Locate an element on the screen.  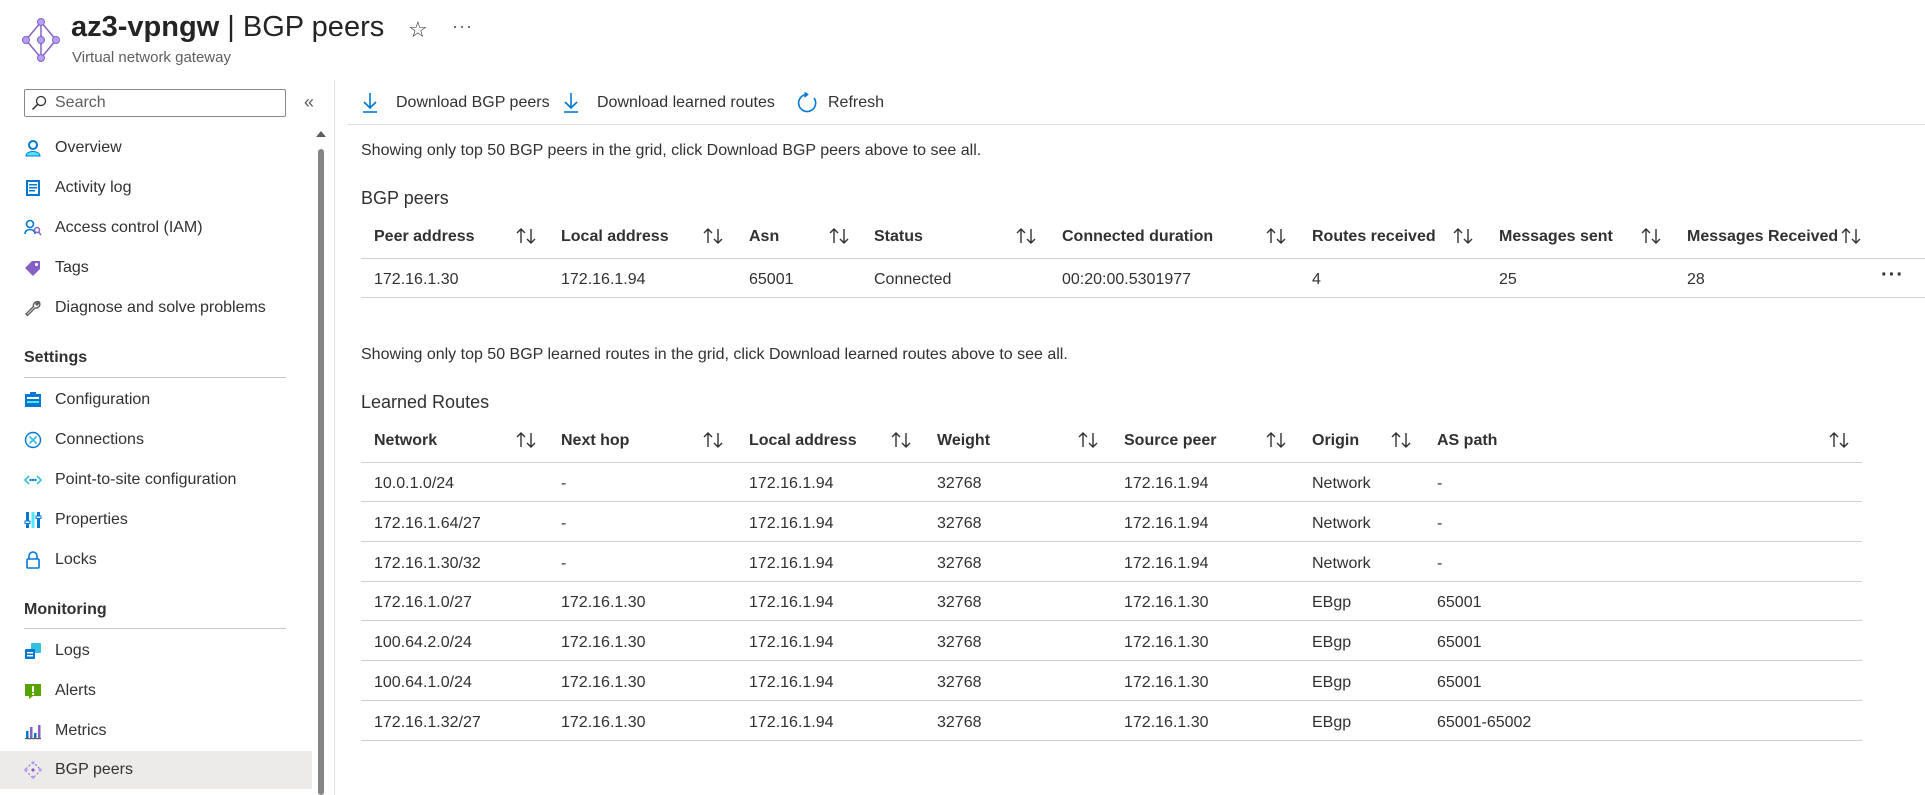
column-header-messages-received: Messages Received is located at coordinates (1762, 237).